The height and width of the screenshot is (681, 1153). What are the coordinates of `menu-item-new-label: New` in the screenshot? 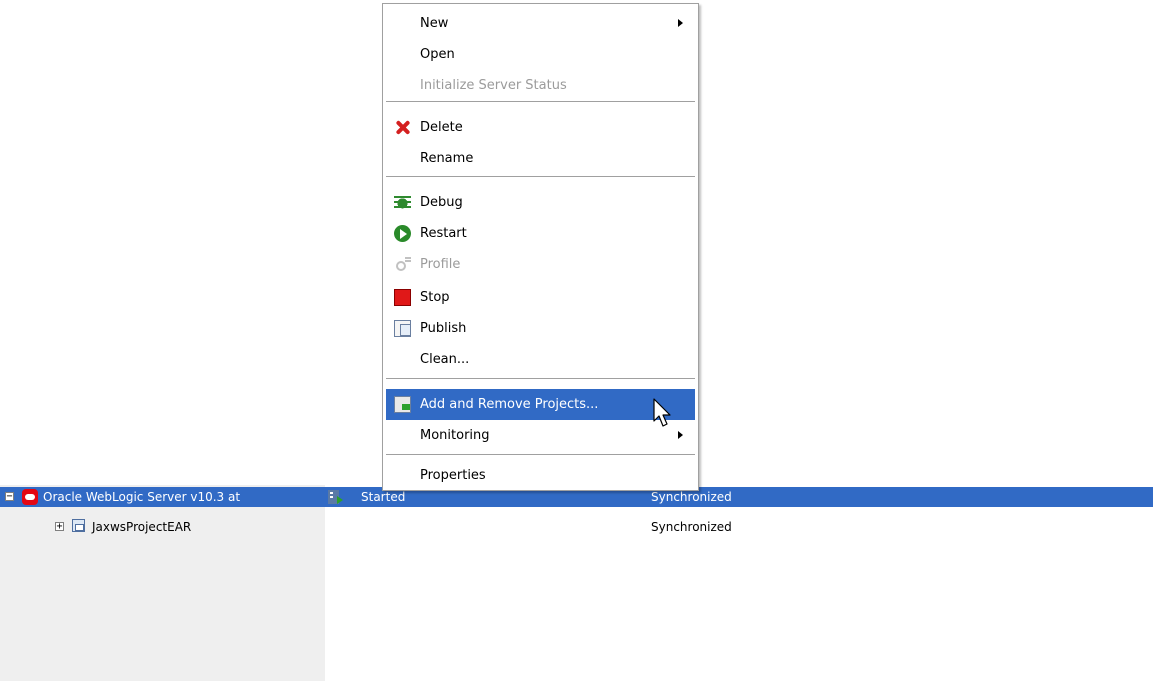 It's located at (434, 23).